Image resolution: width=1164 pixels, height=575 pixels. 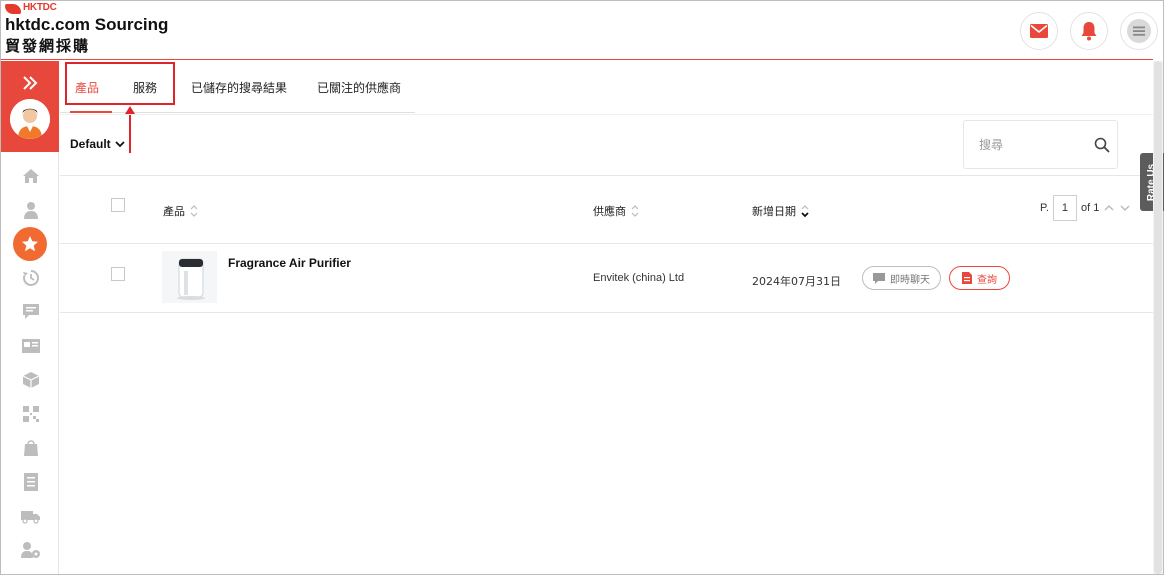 I want to click on user-icon, so click(x=31, y=210).